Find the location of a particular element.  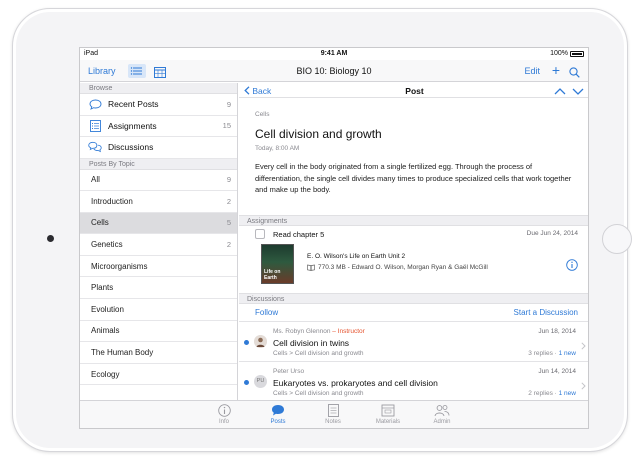

browse-header: Browse is located at coordinates (158, 88).